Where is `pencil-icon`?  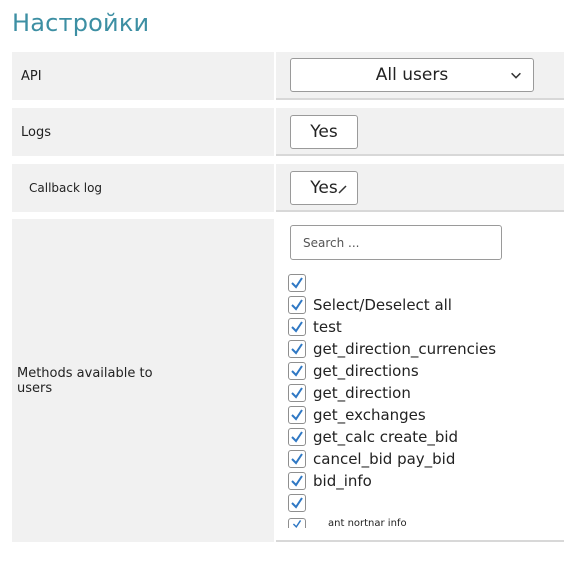
pencil-icon is located at coordinates (342, 189).